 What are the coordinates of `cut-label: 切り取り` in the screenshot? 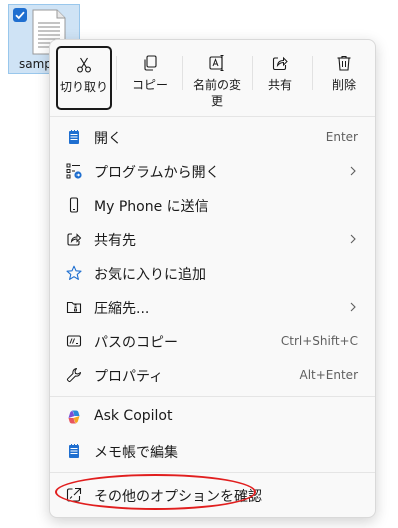 It's located at (83, 87).